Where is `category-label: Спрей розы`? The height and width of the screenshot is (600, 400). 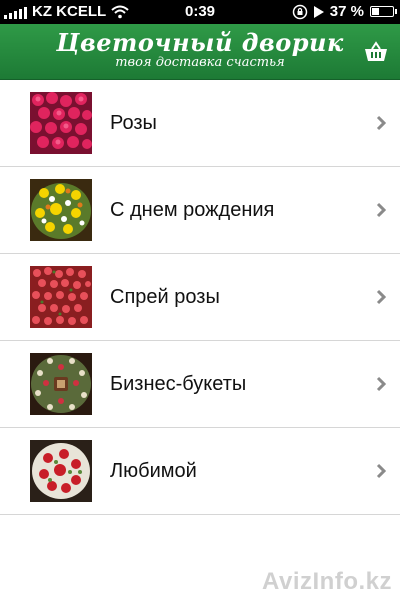
category-label: Спрей розы is located at coordinates (165, 296).